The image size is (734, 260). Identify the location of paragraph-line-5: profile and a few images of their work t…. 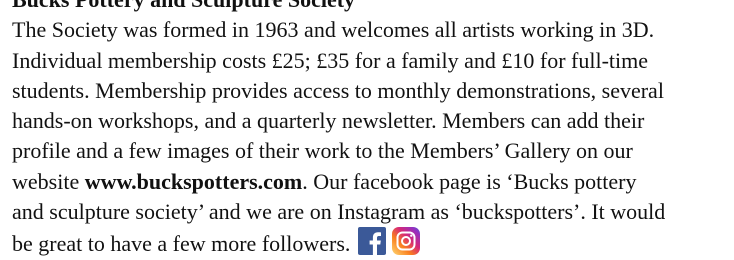
(322, 151).